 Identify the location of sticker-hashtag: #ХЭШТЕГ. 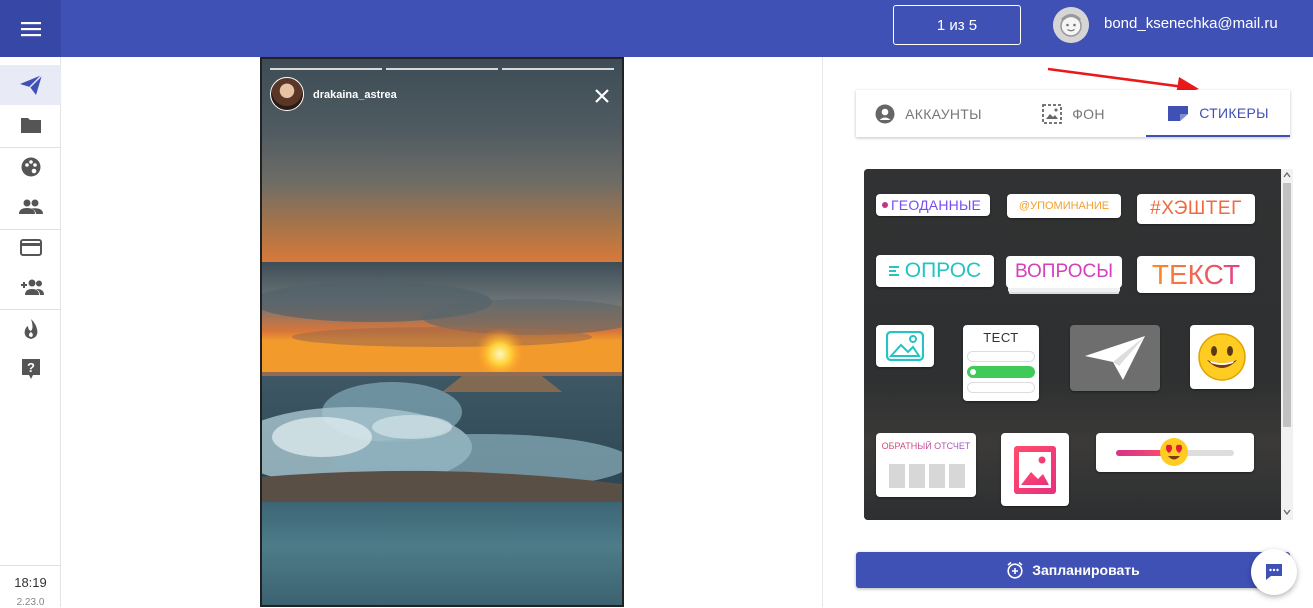
(1196, 209).